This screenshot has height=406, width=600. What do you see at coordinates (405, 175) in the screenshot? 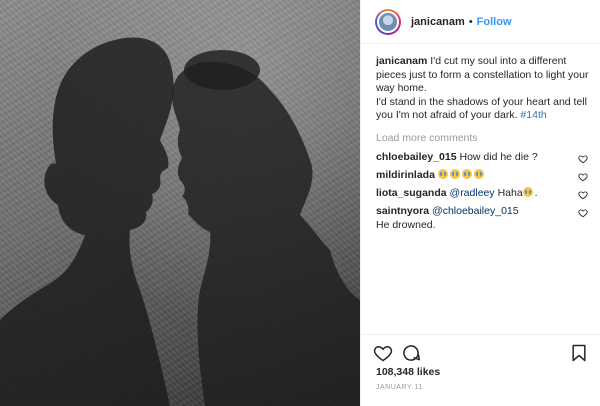
I see `comment-username: mildirinlada` at bounding box center [405, 175].